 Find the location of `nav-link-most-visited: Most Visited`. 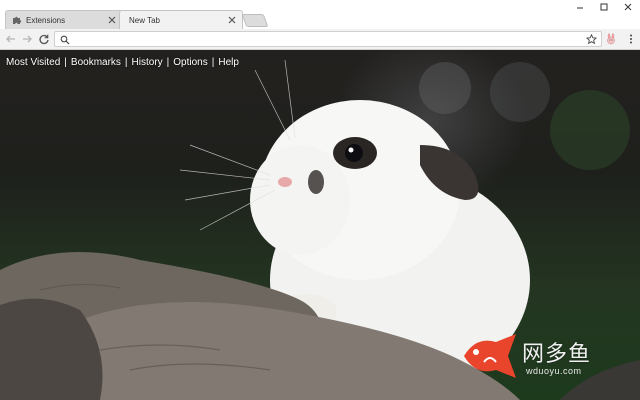

nav-link-most-visited: Most Visited is located at coordinates (33, 62).